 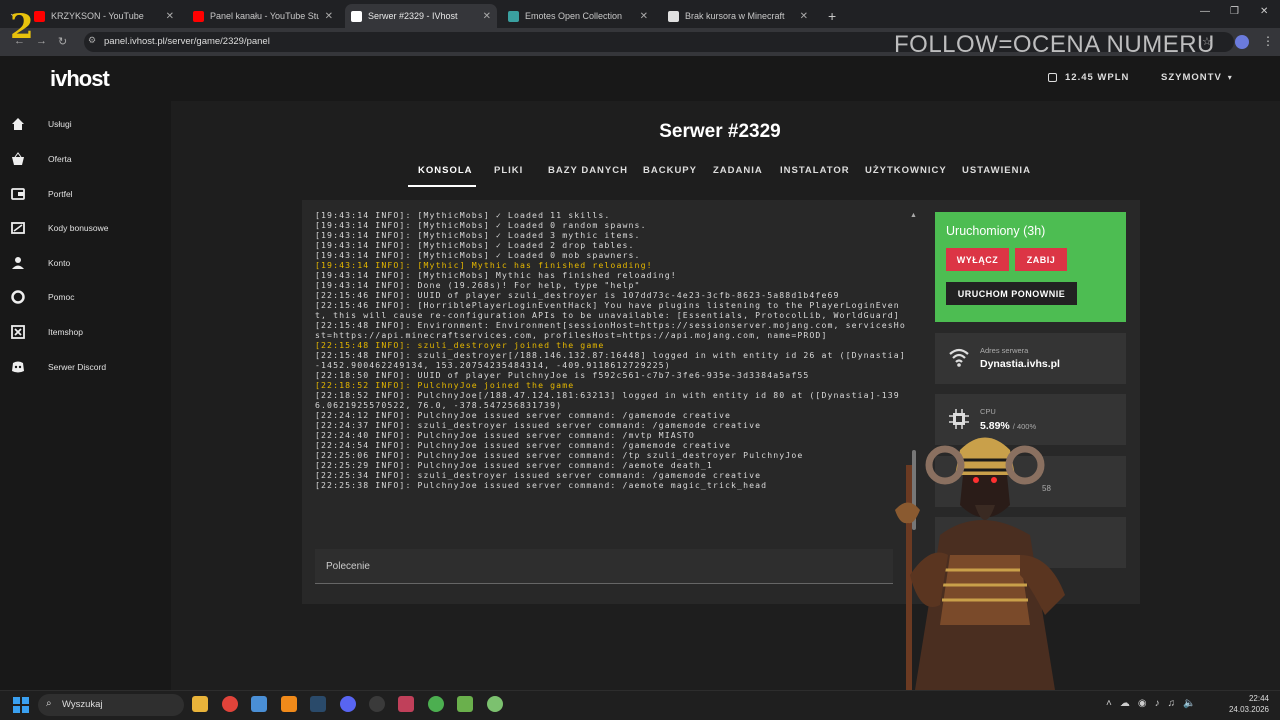 I want to click on restart-button: URUCHOM PONOWNIE, so click(x=1011, y=293).